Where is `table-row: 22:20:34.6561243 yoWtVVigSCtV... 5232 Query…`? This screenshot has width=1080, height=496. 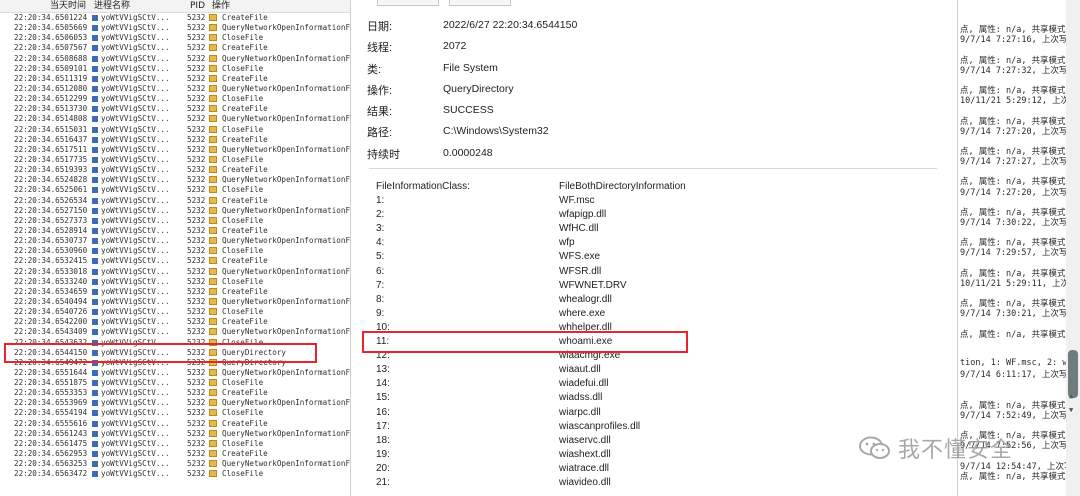 table-row: 22:20:34.6561243 yoWtVVigSCtV... 5232 Query… is located at coordinates (175, 434).